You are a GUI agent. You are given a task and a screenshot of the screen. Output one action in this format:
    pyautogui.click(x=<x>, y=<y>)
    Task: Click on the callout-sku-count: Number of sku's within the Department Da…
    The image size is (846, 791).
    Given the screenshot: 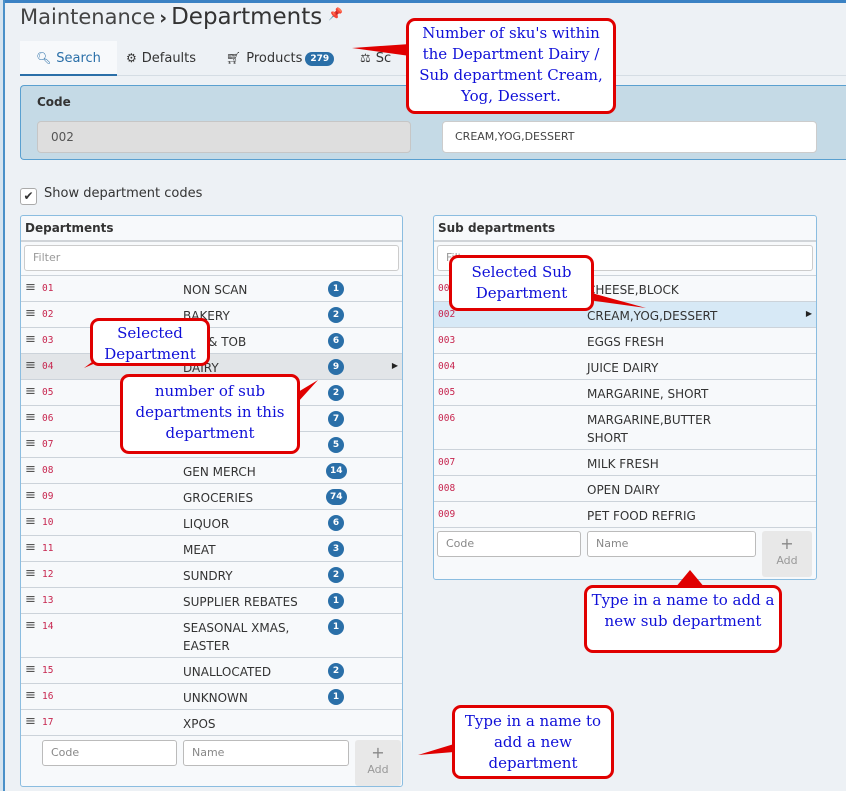 What is the action you would take?
    pyautogui.click(x=511, y=66)
    